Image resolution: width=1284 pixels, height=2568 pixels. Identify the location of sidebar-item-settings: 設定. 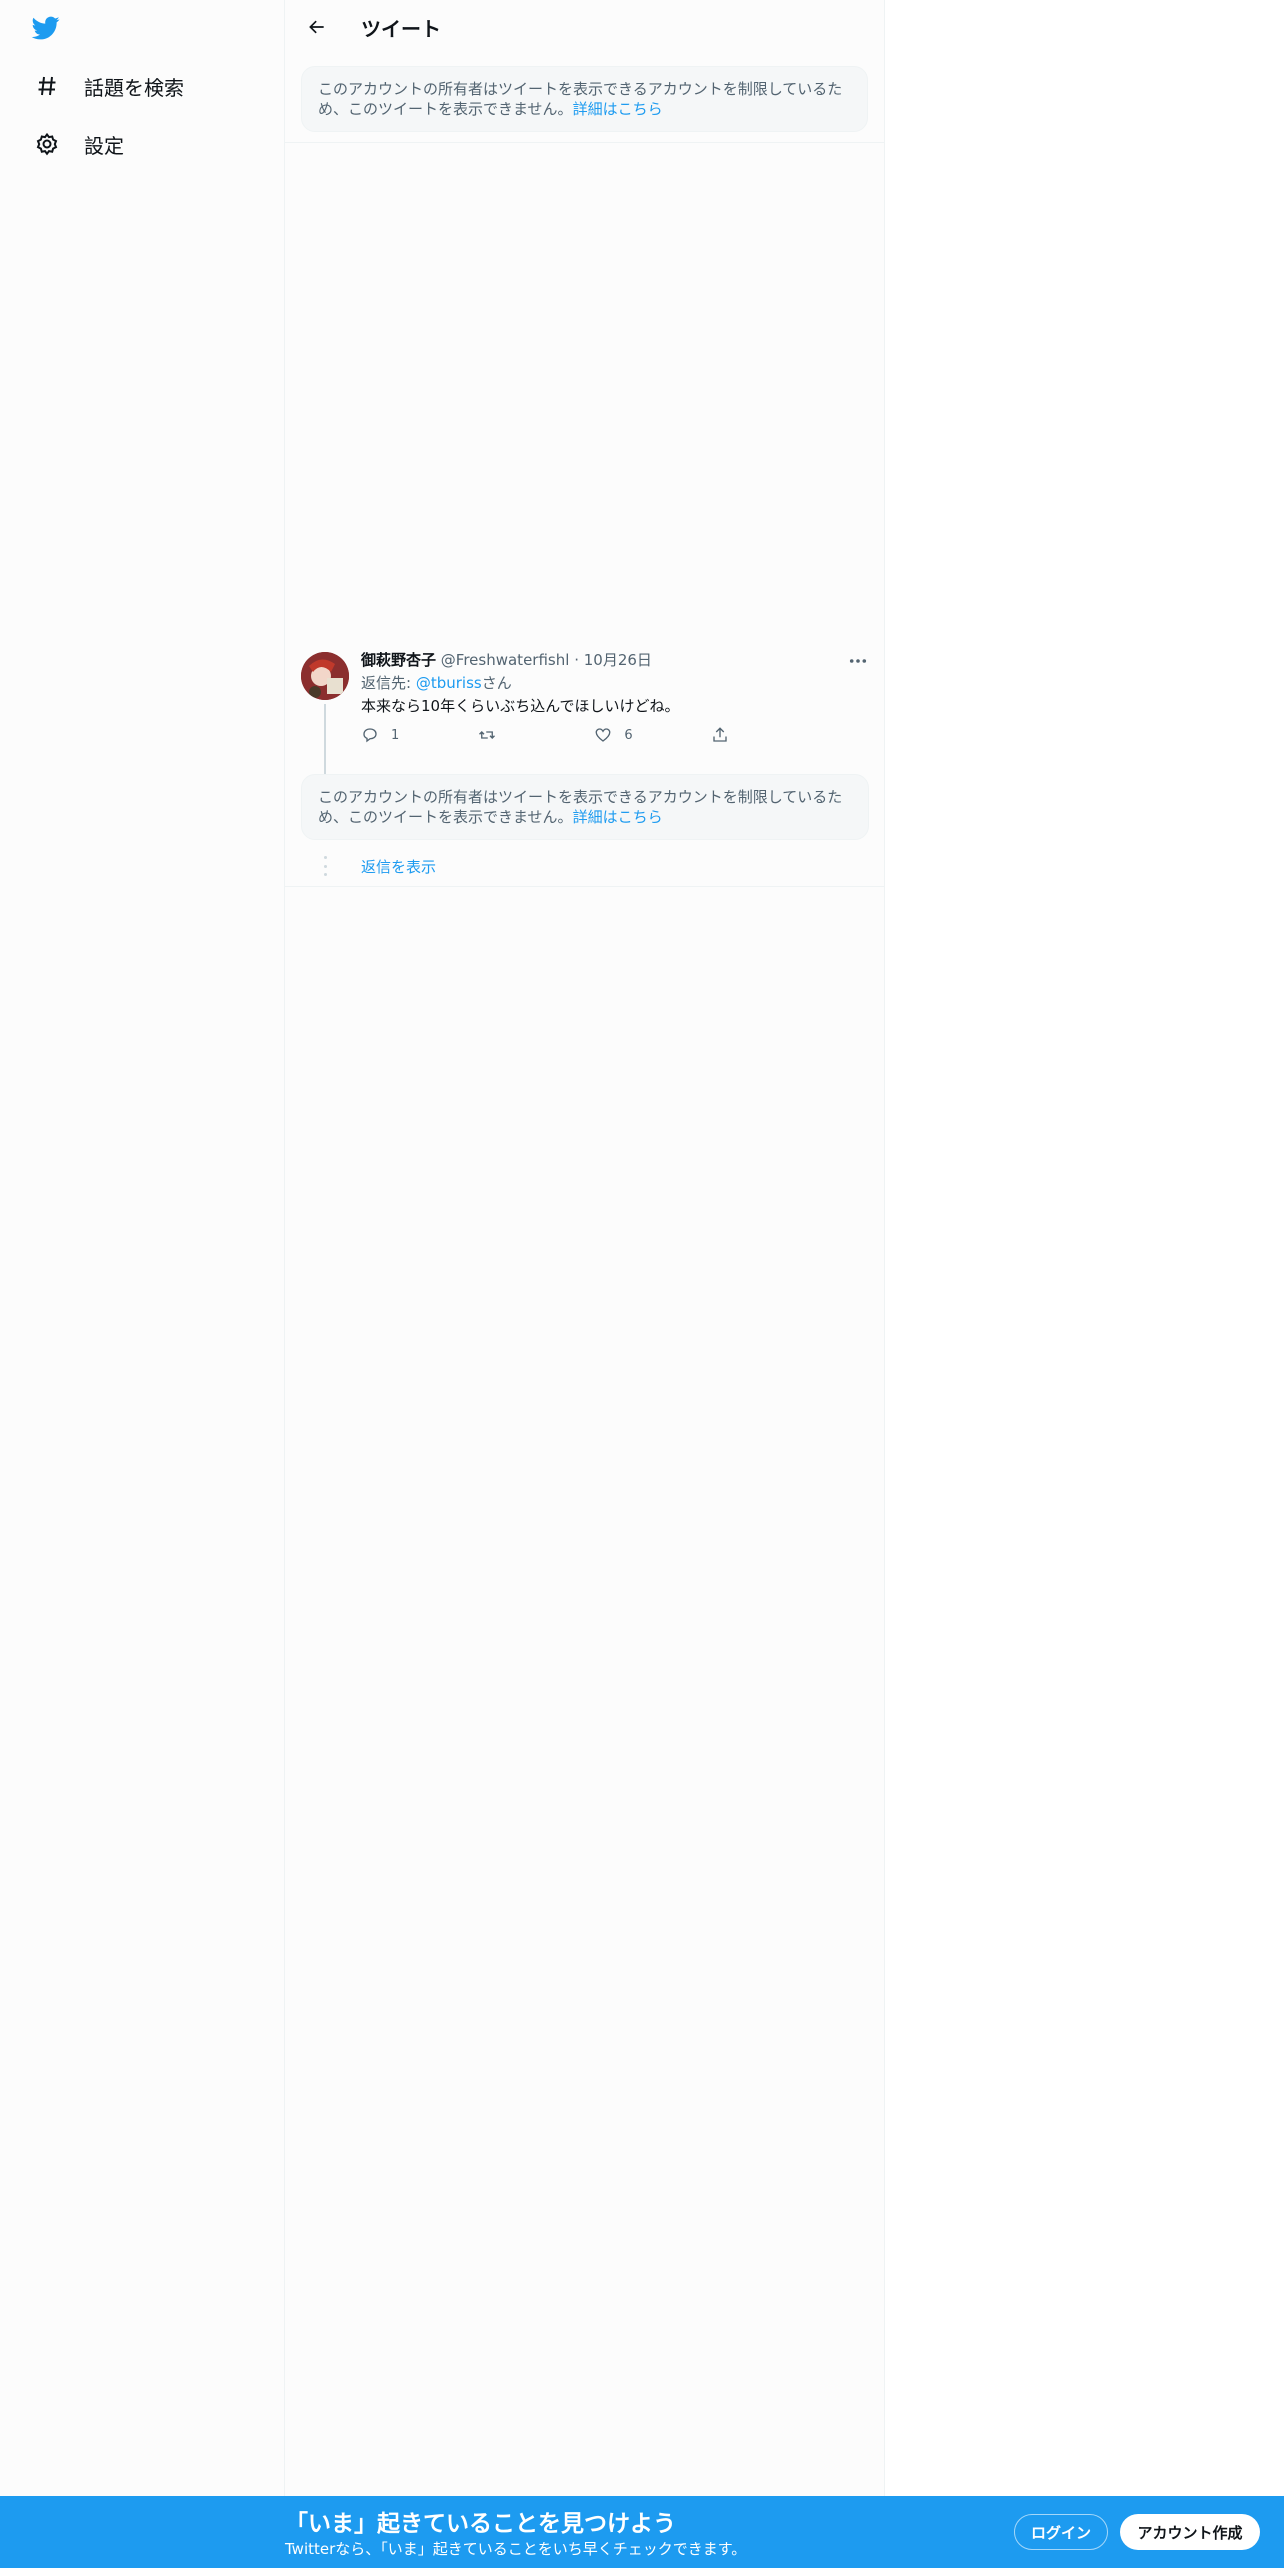
(79, 144).